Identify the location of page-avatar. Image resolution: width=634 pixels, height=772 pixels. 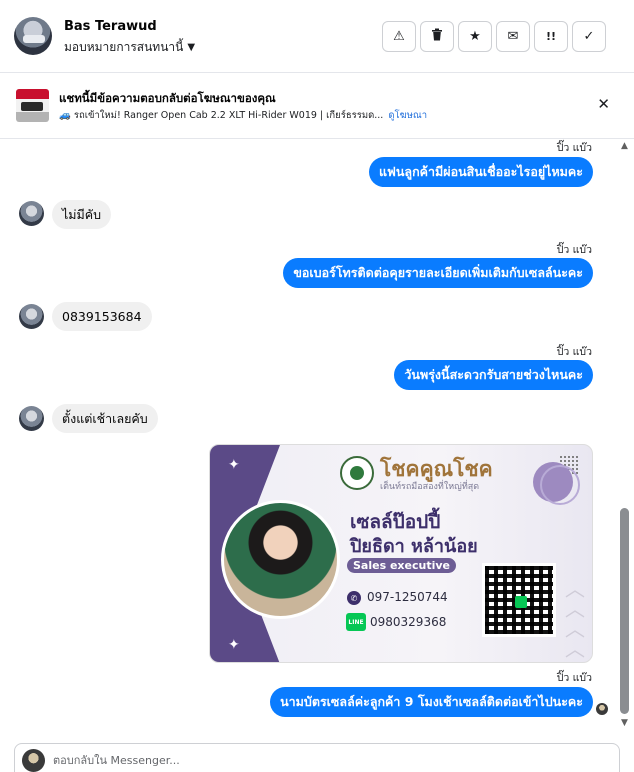
(33, 760).